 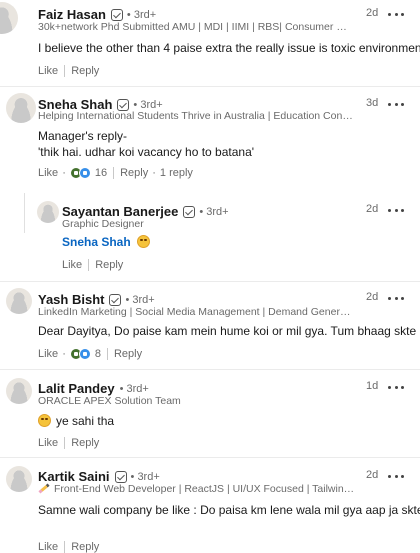 I want to click on comment-timestamp: 1d, so click(x=372, y=386).